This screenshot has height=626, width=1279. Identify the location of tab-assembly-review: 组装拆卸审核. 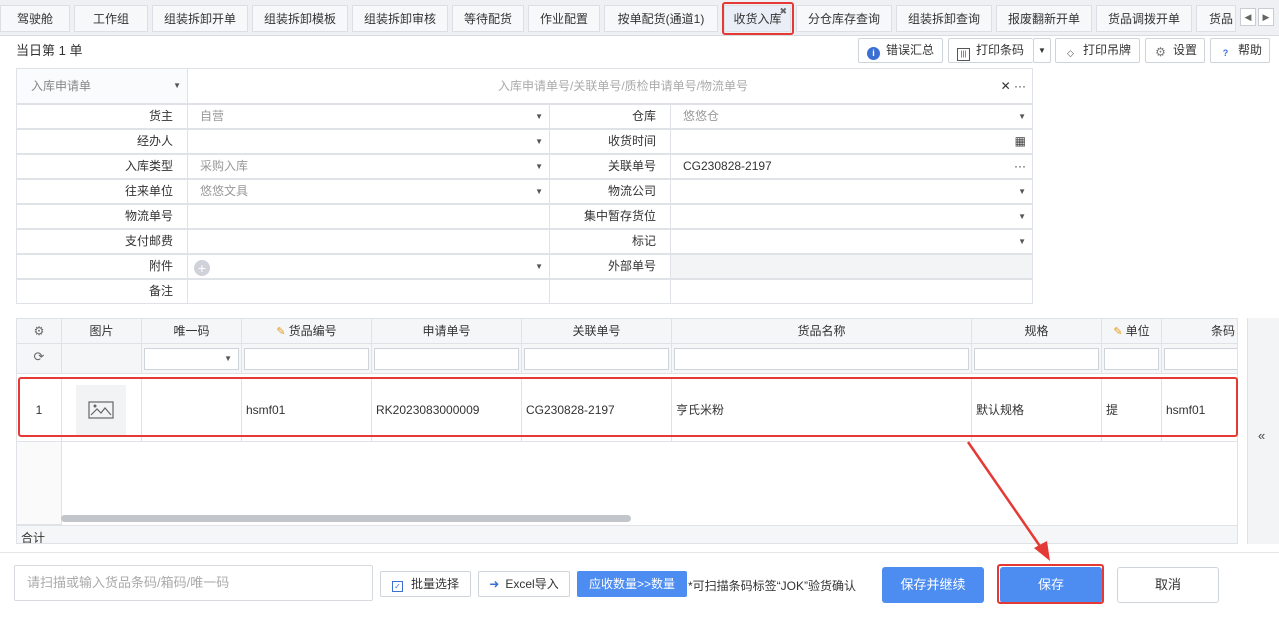
(400, 18).